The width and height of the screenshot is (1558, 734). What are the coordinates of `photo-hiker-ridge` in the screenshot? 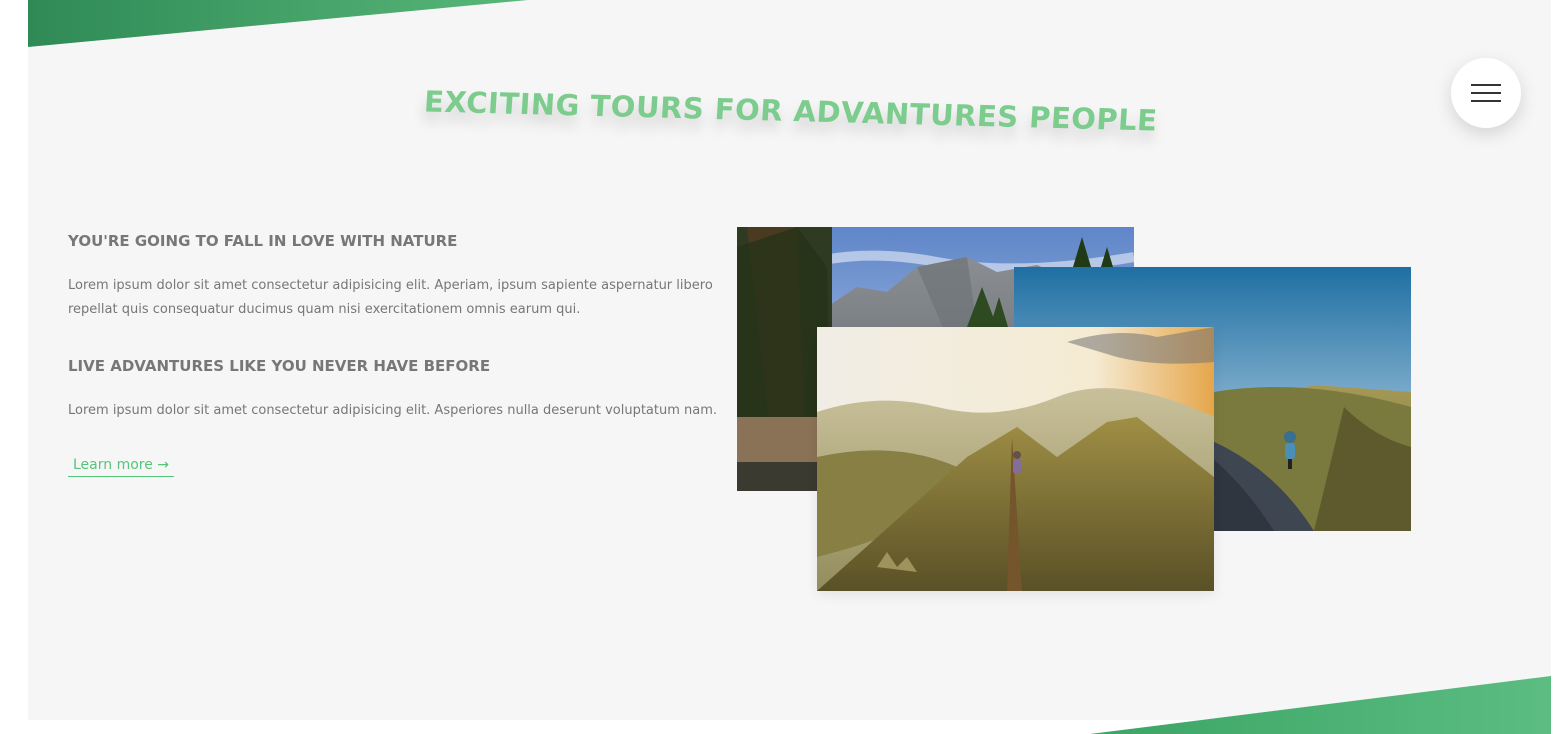 It's located at (1015, 459).